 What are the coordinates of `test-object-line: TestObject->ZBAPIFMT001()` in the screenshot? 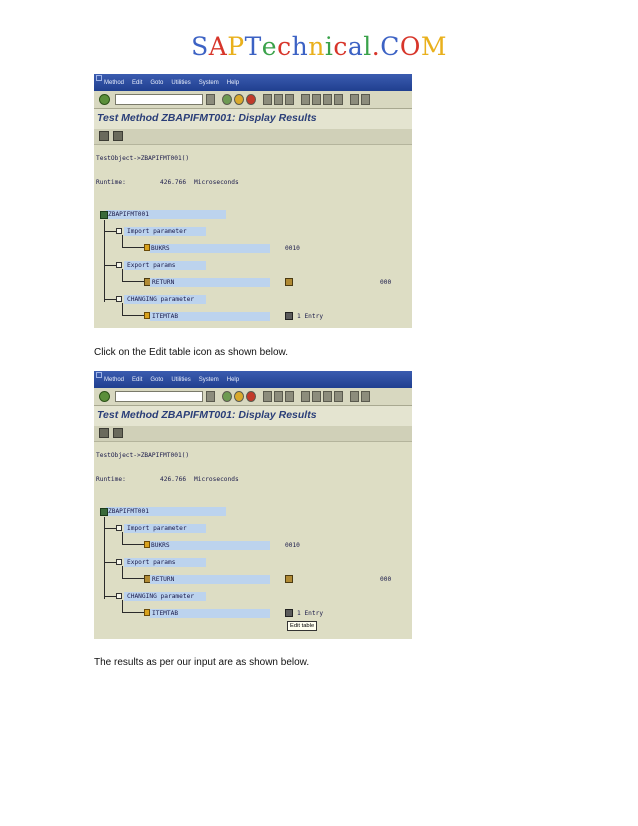 It's located at (143, 158).